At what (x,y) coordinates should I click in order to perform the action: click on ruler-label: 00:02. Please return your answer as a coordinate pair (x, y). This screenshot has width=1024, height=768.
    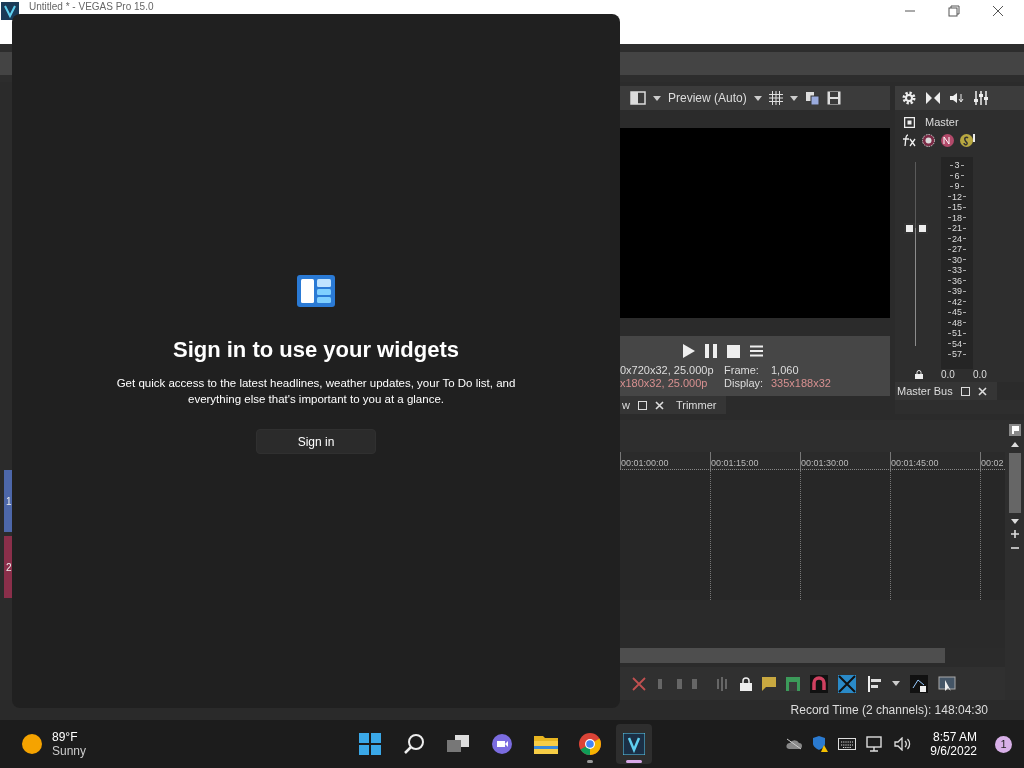
    Looking at the image, I should click on (992, 463).